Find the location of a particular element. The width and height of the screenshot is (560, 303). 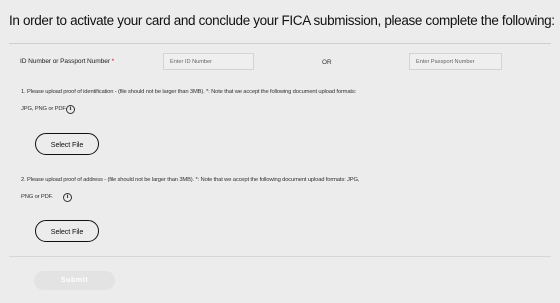

address-select-file-button: Select File is located at coordinates (67, 231).